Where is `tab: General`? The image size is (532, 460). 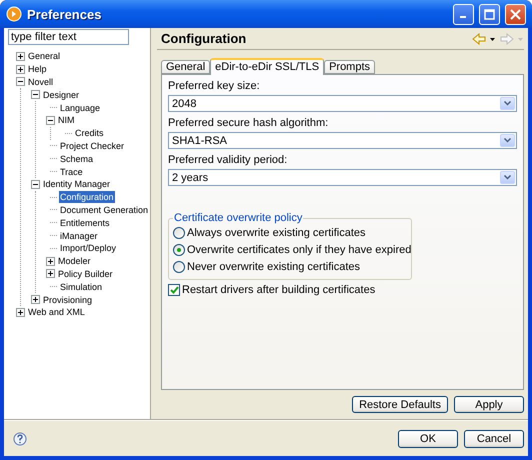
tab: General is located at coordinates (185, 67).